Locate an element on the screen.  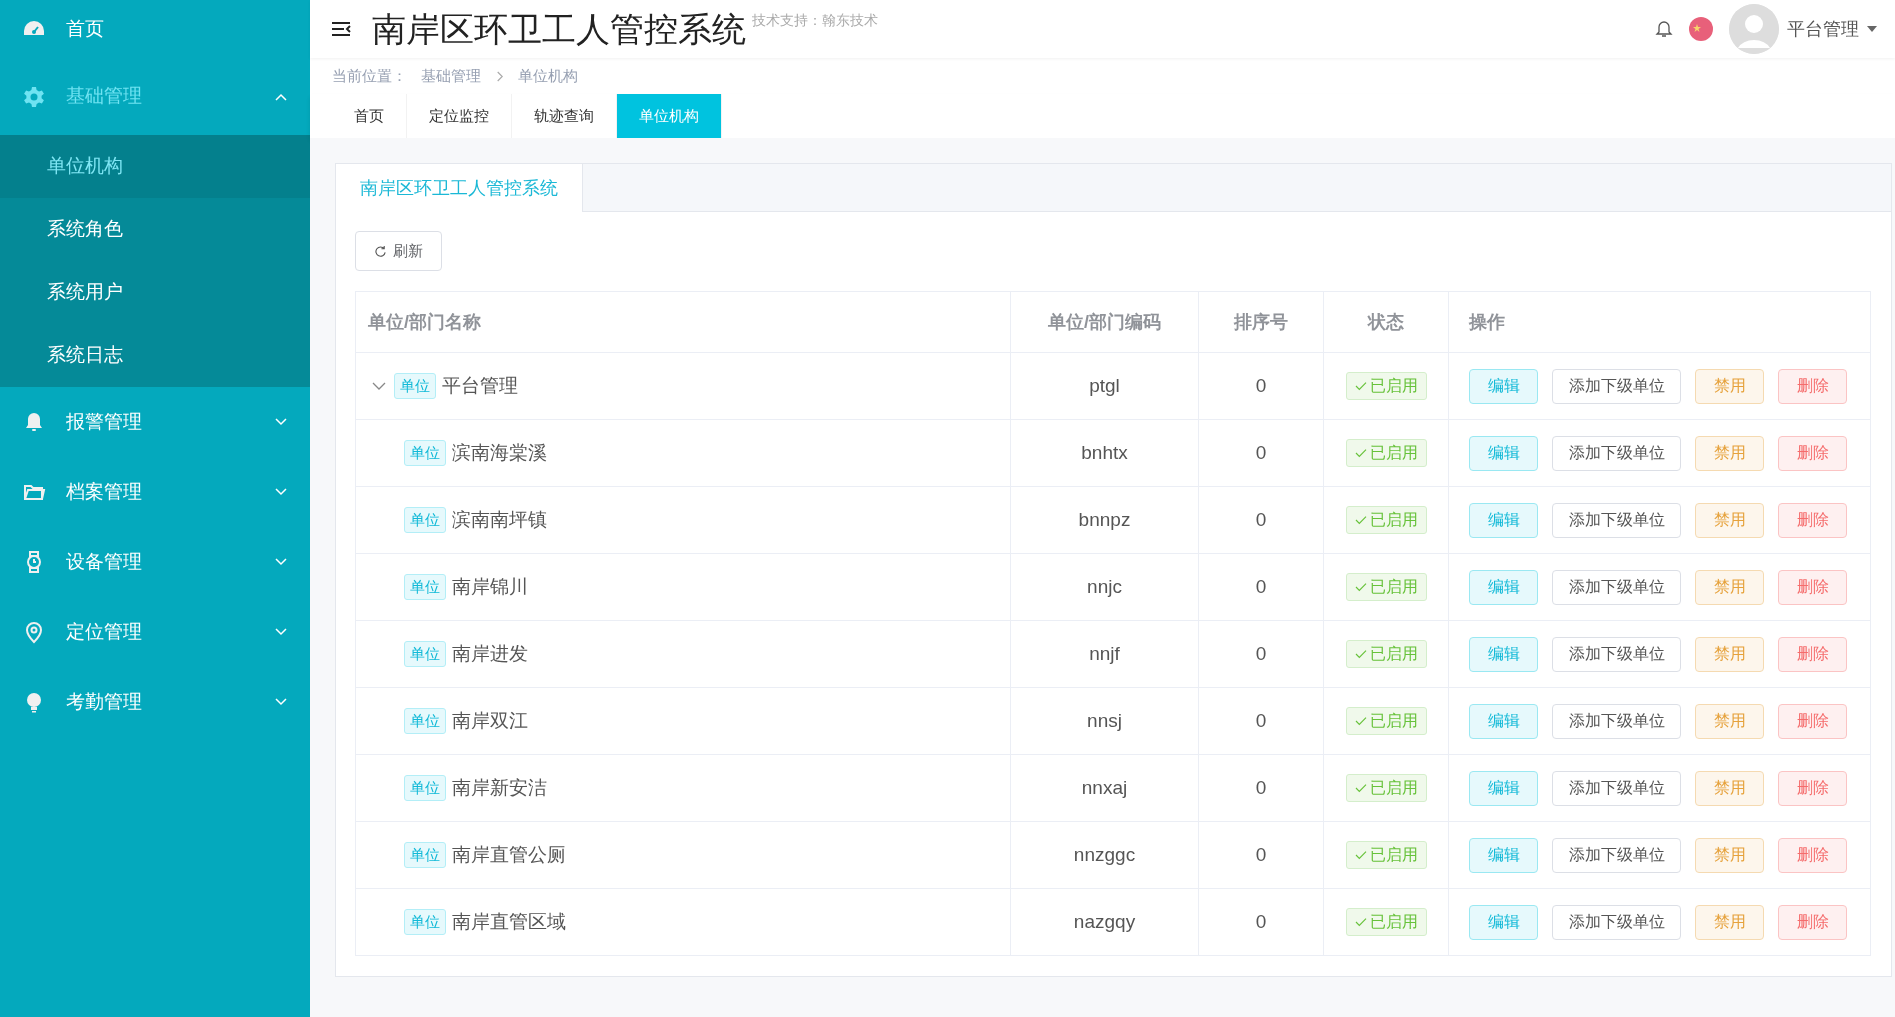
flag-icon is located at coordinates (1701, 29).